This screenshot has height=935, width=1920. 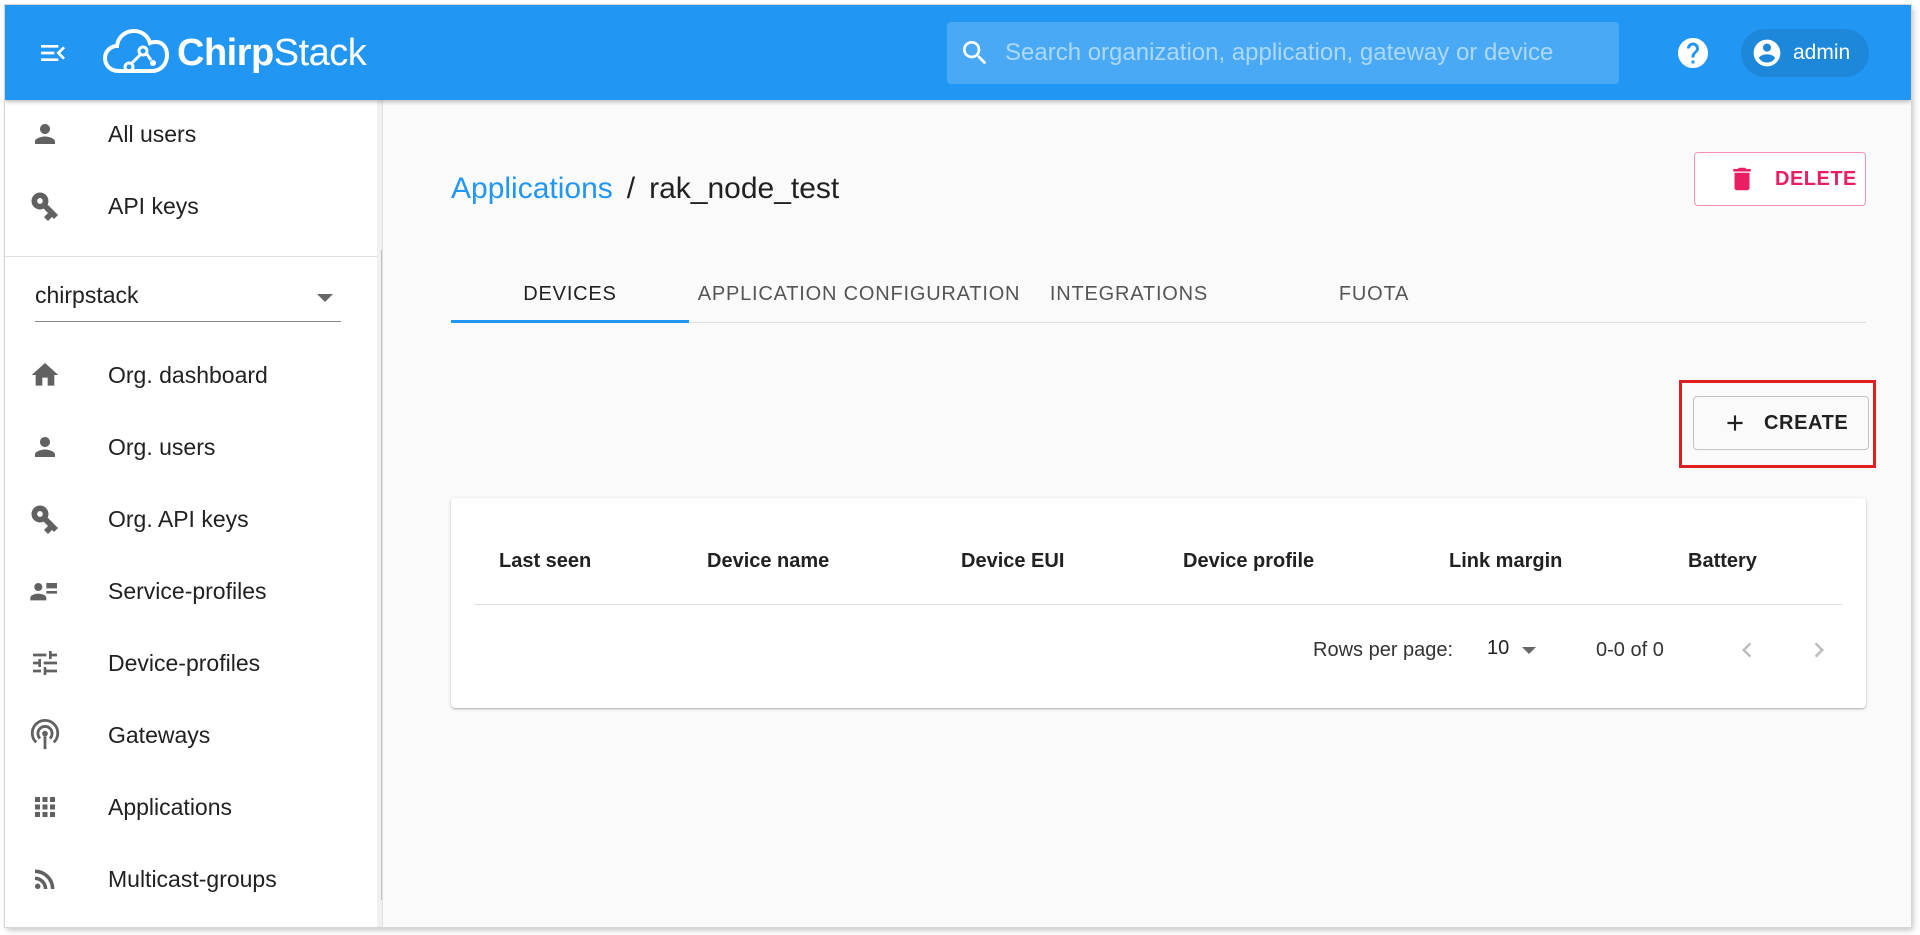 I want to click on sidebar-item-label: API keys, so click(x=153, y=205).